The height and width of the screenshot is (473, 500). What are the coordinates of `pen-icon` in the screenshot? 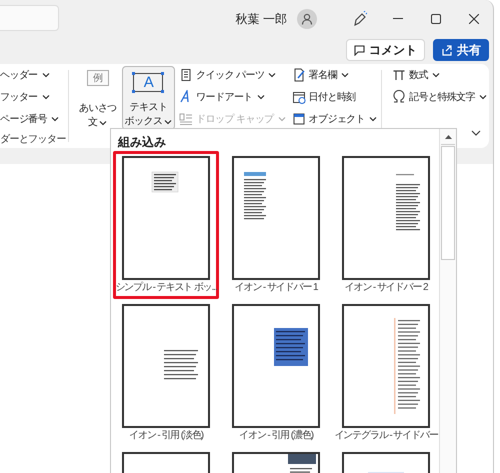 It's located at (360, 19).